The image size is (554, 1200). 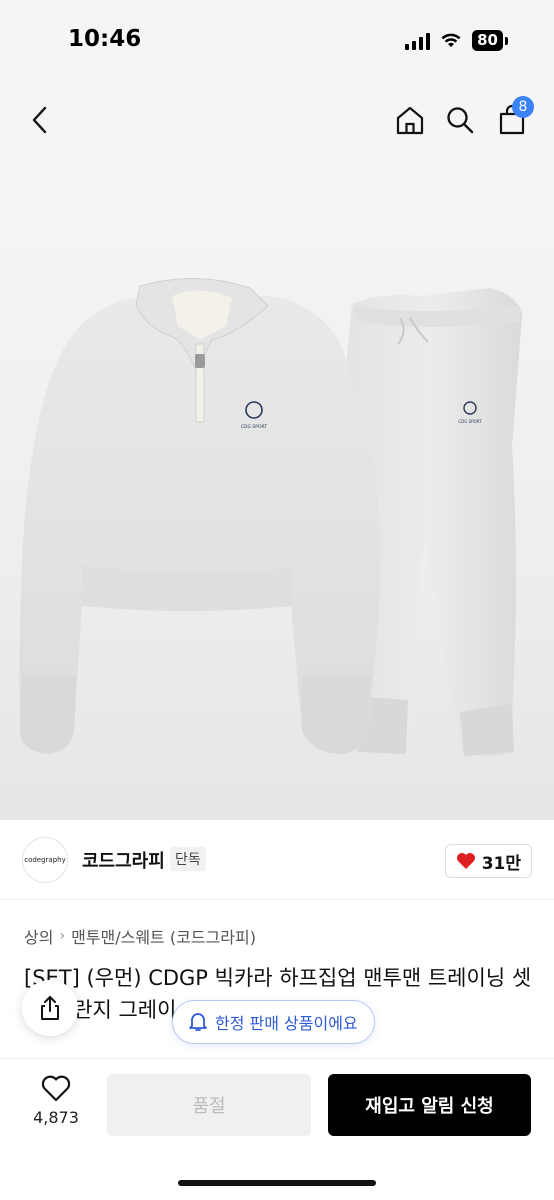 I want to click on brand-row: codegraphy 코드그라피 단독 31만, so click(x=277, y=860).